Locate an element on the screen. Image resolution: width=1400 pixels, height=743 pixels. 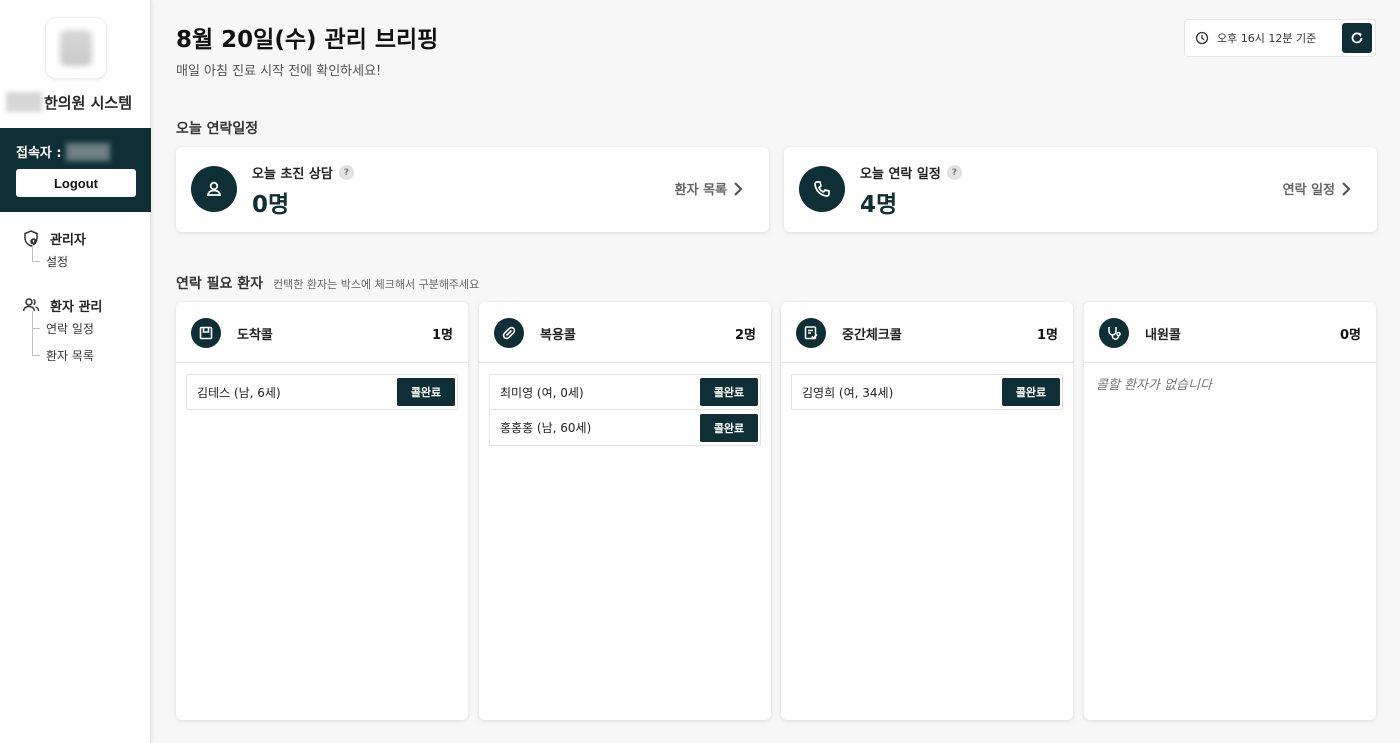
nav-label-admin: 관리자 is located at coordinates (68, 240).